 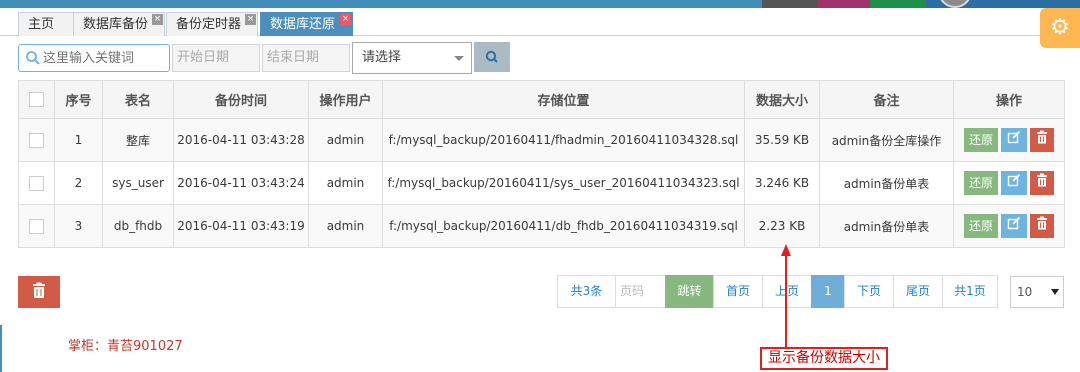 What do you see at coordinates (1009, 99) in the screenshot?
I see `col-header: 操作` at bounding box center [1009, 99].